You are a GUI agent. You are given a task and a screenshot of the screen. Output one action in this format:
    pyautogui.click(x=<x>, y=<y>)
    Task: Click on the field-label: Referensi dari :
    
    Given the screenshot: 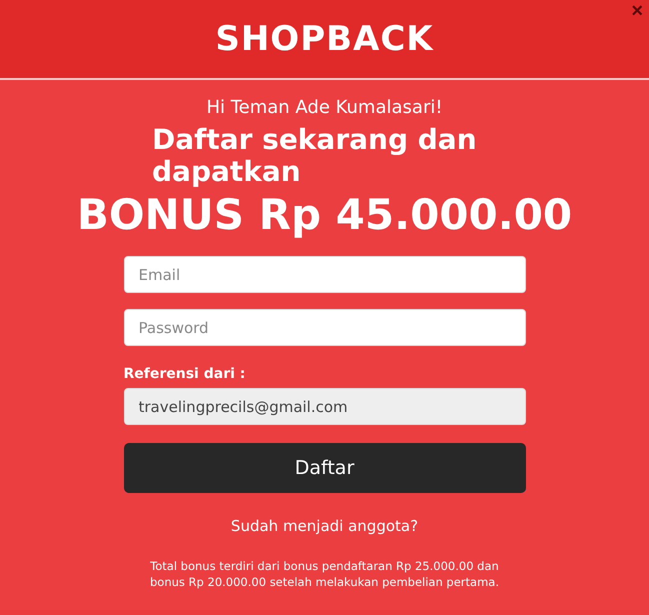 What is the action you would take?
    pyautogui.click(x=185, y=374)
    